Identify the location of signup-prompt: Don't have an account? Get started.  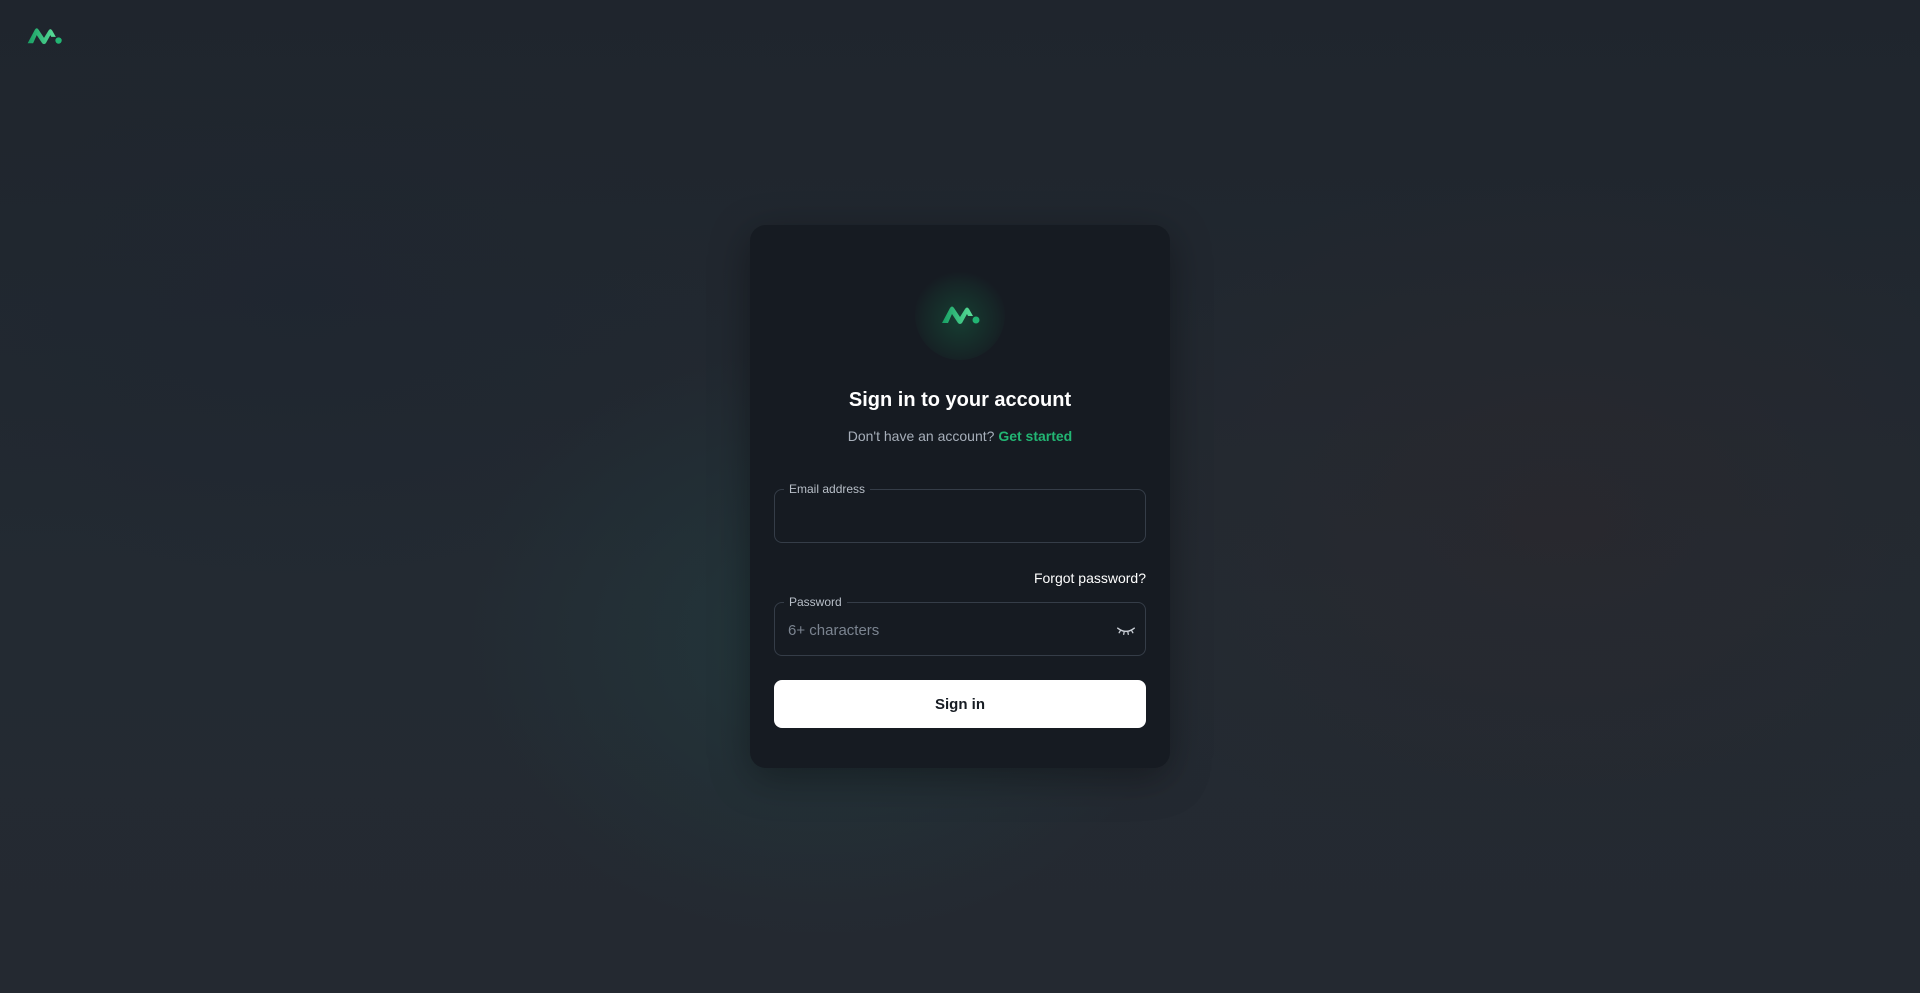
(960, 436).